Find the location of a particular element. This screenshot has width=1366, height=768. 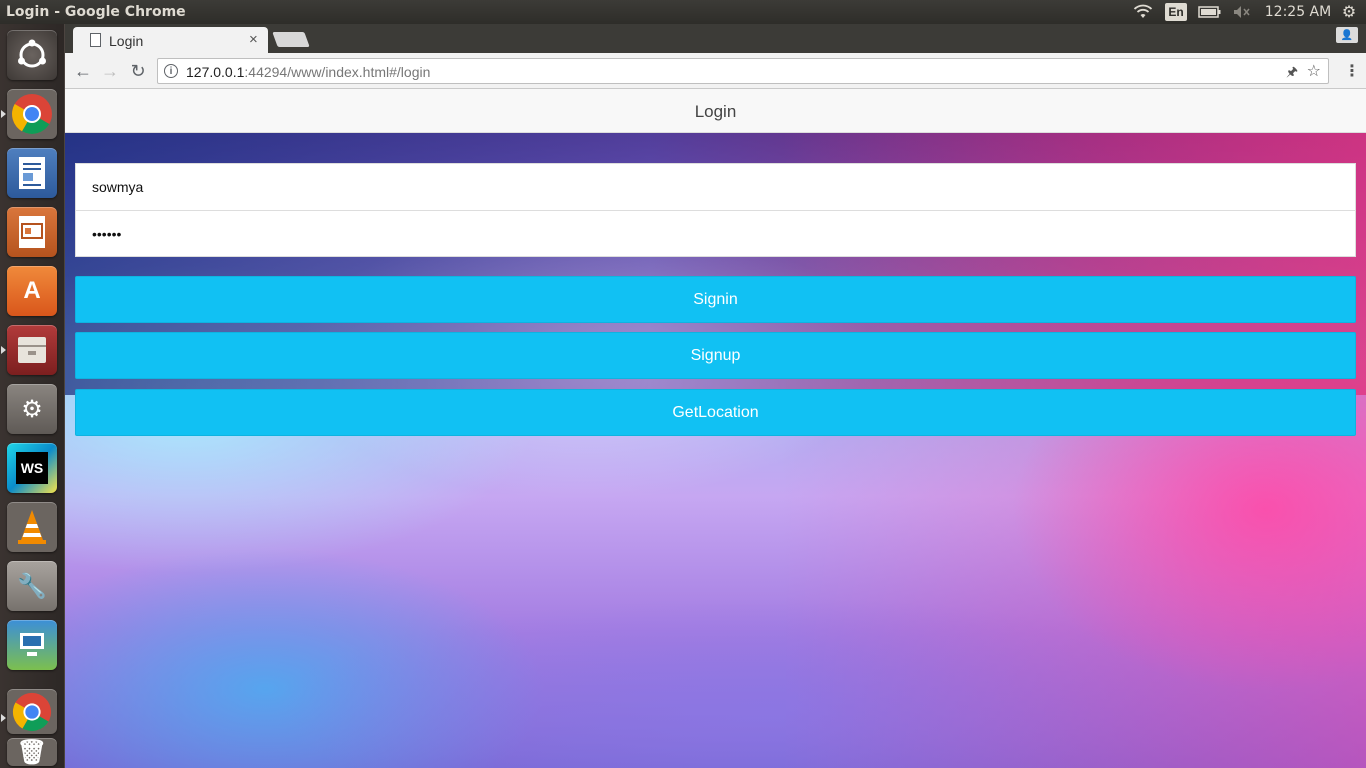

settings-tools-icon: ⚙ is located at coordinates (32, 409).